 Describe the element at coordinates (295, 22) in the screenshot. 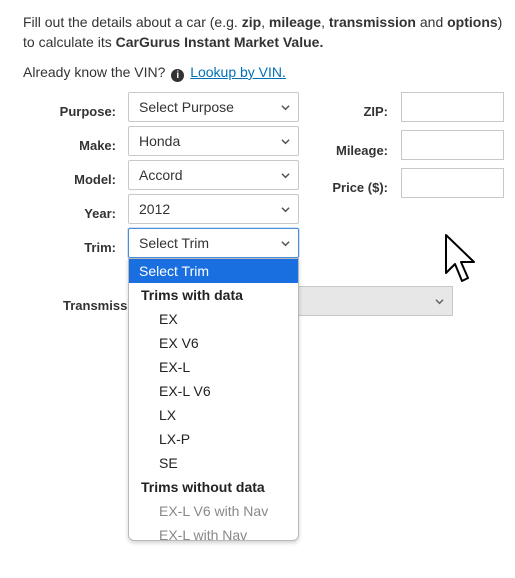

I see `intro-keyword-mileage: mileage` at that location.